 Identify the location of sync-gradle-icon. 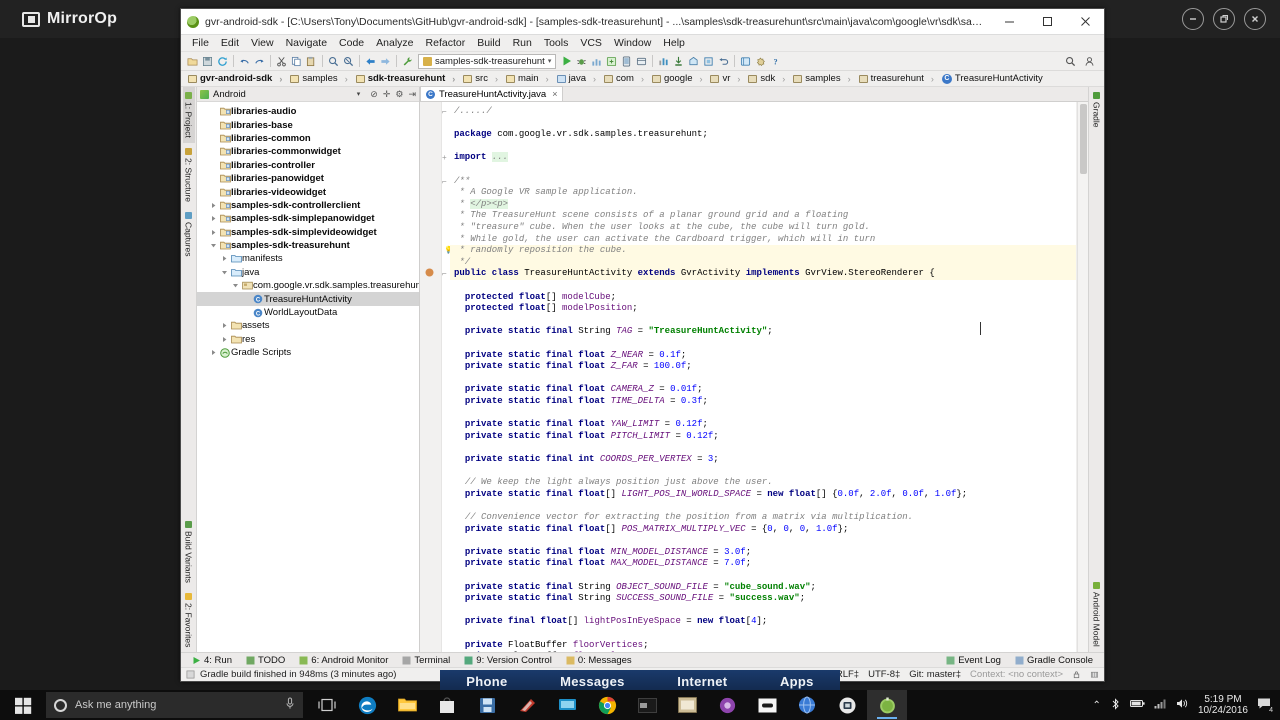
(611, 61).